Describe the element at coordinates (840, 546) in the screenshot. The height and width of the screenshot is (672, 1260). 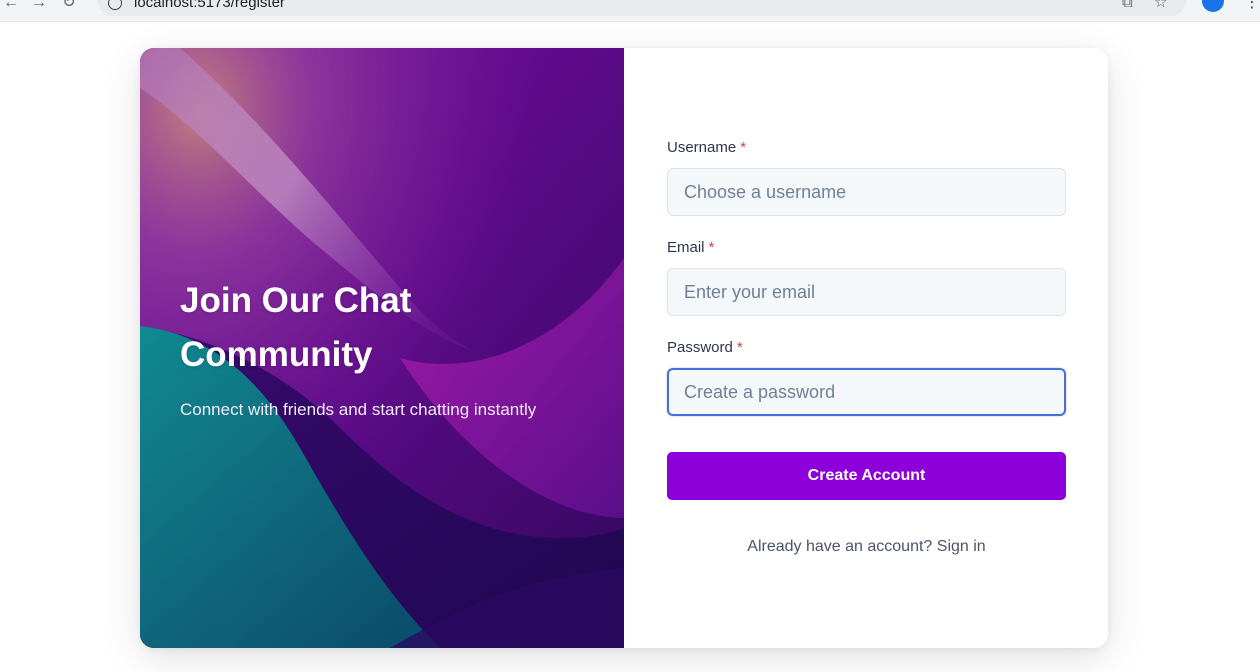
I see `signin-prompt-text: Already have an account?` at that location.